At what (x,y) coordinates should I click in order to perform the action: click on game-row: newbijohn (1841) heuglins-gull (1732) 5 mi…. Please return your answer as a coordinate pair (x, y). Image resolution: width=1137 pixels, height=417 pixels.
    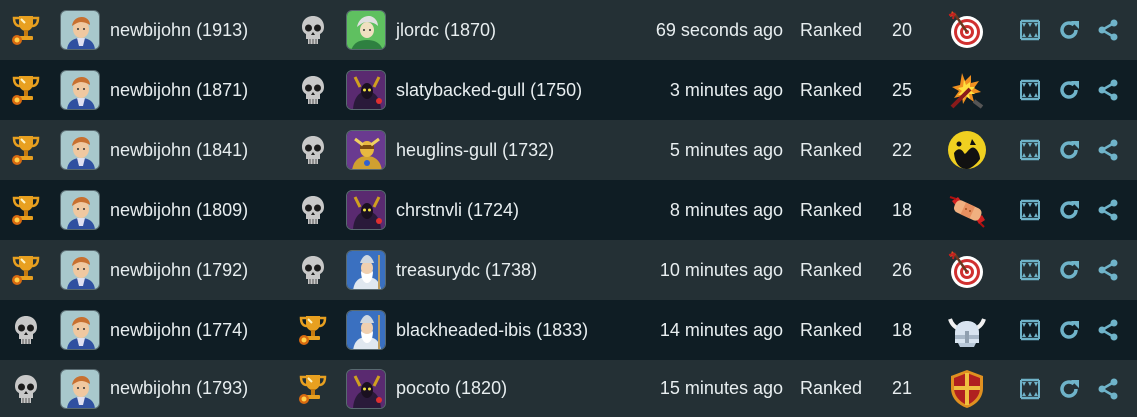
    Looking at the image, I should click on (568, 150).